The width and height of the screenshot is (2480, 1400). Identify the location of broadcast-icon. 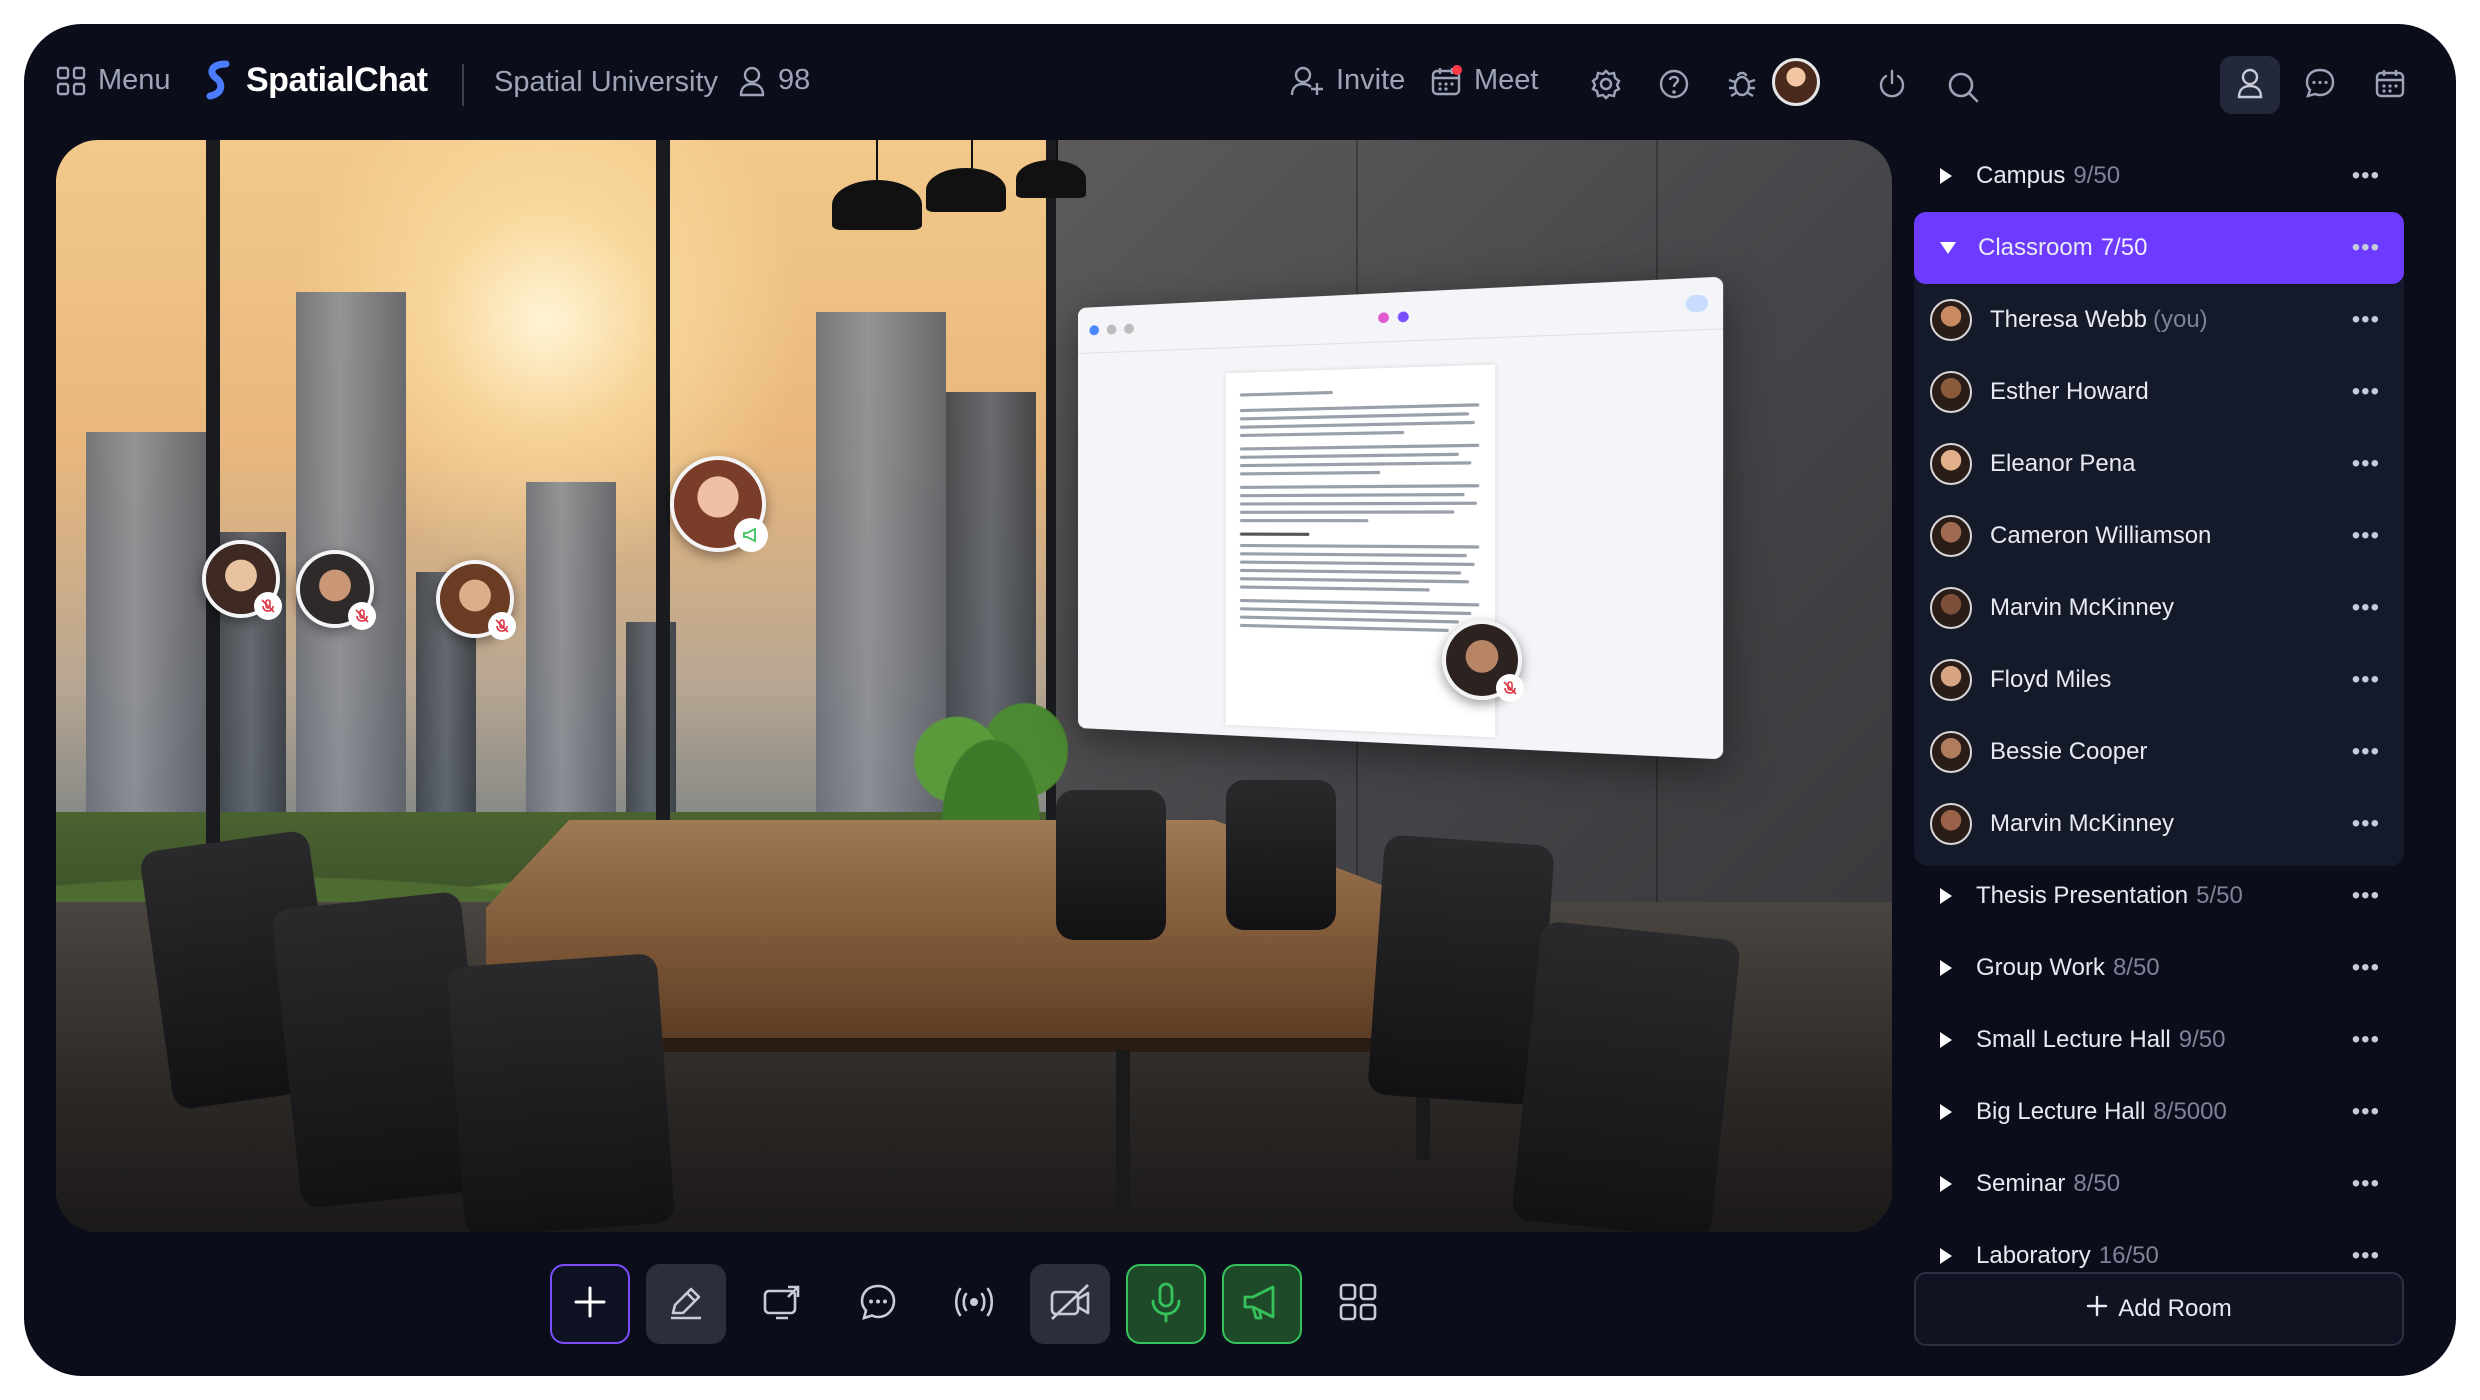
(974, 1304).